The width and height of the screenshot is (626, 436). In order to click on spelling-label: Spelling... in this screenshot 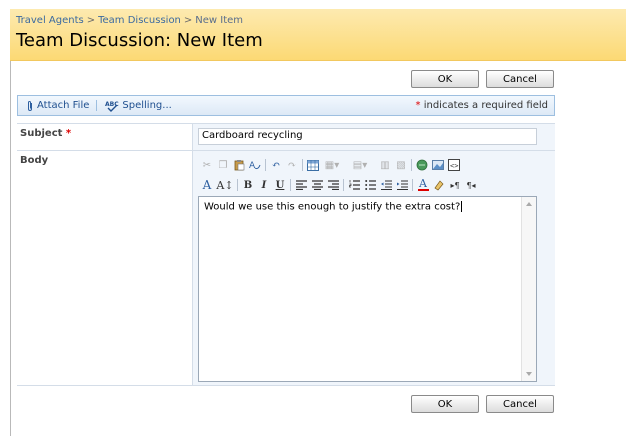, I will do `click(147, 105)`.